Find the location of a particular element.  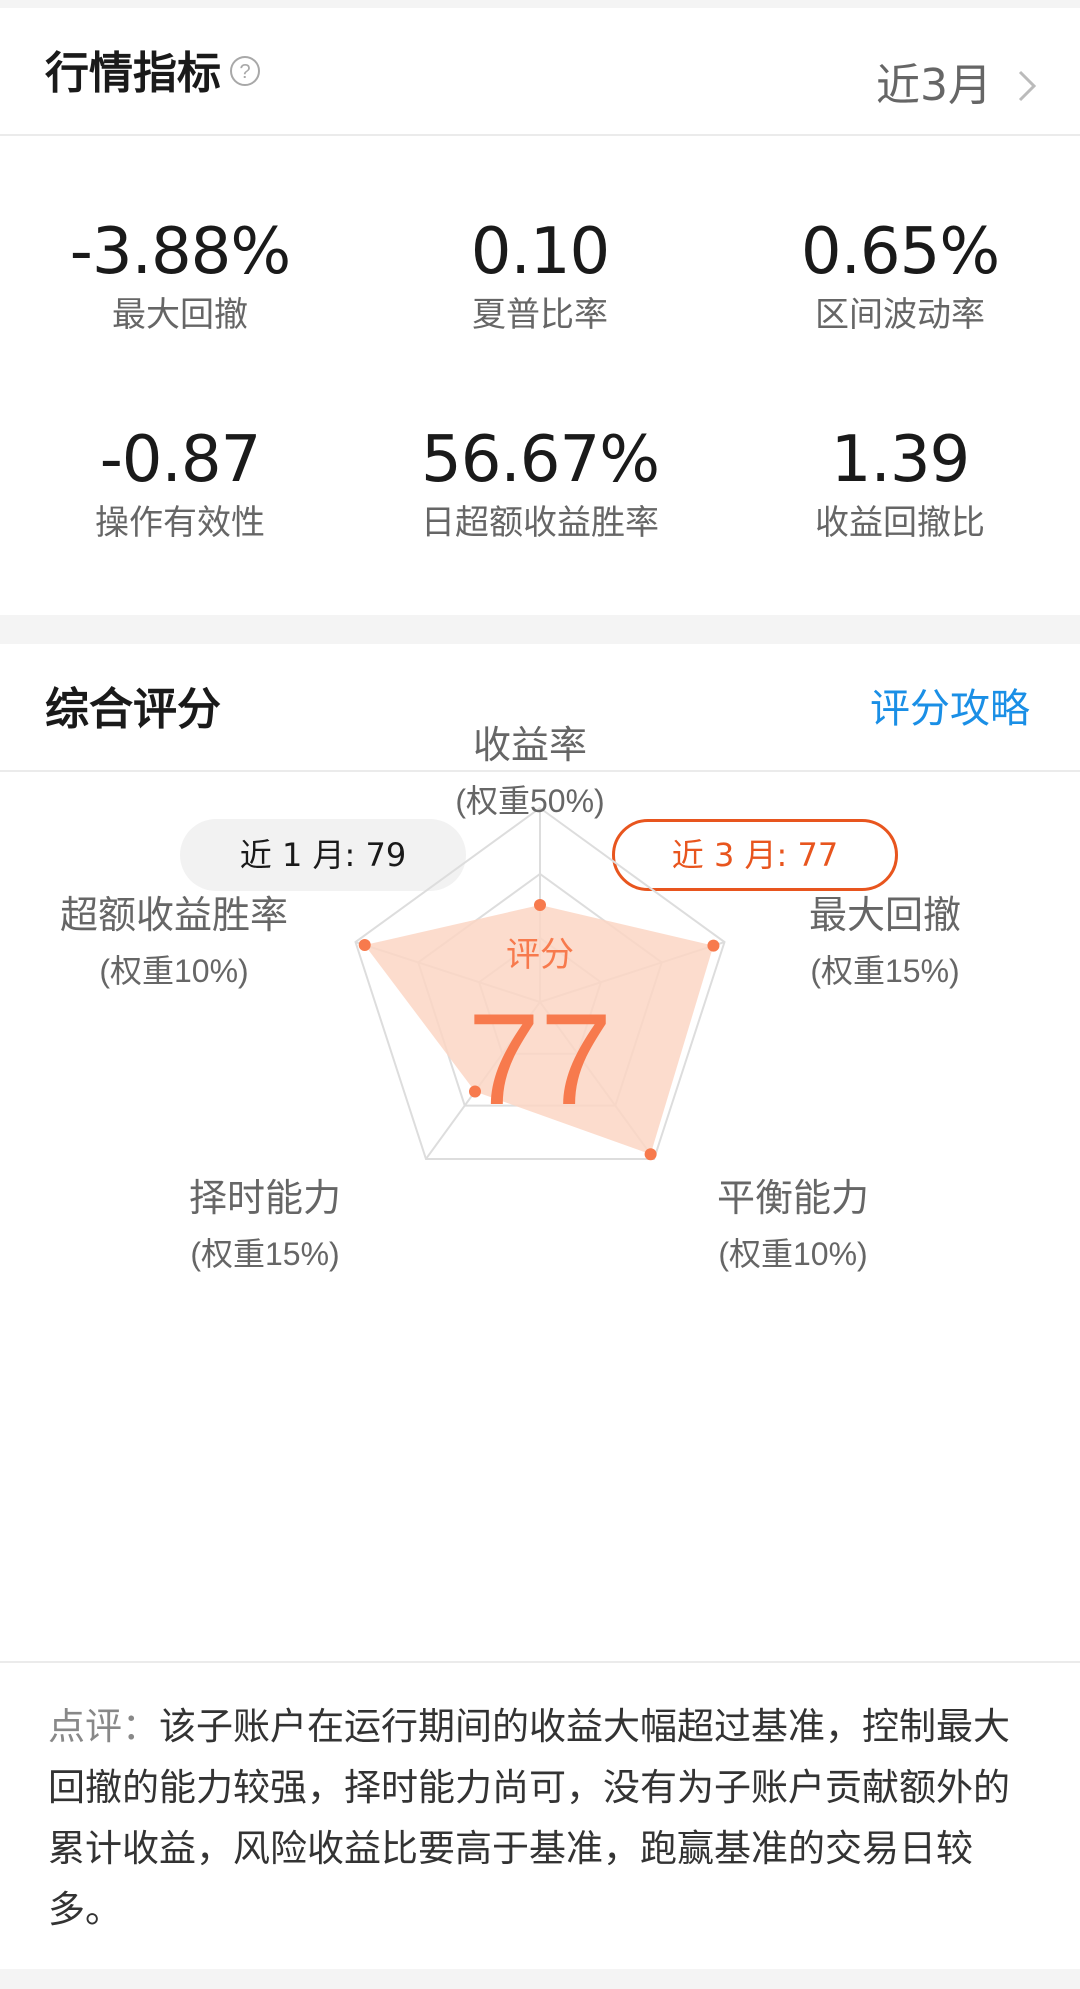

metric-value: -3.88% is located at coordinates (180, 252).